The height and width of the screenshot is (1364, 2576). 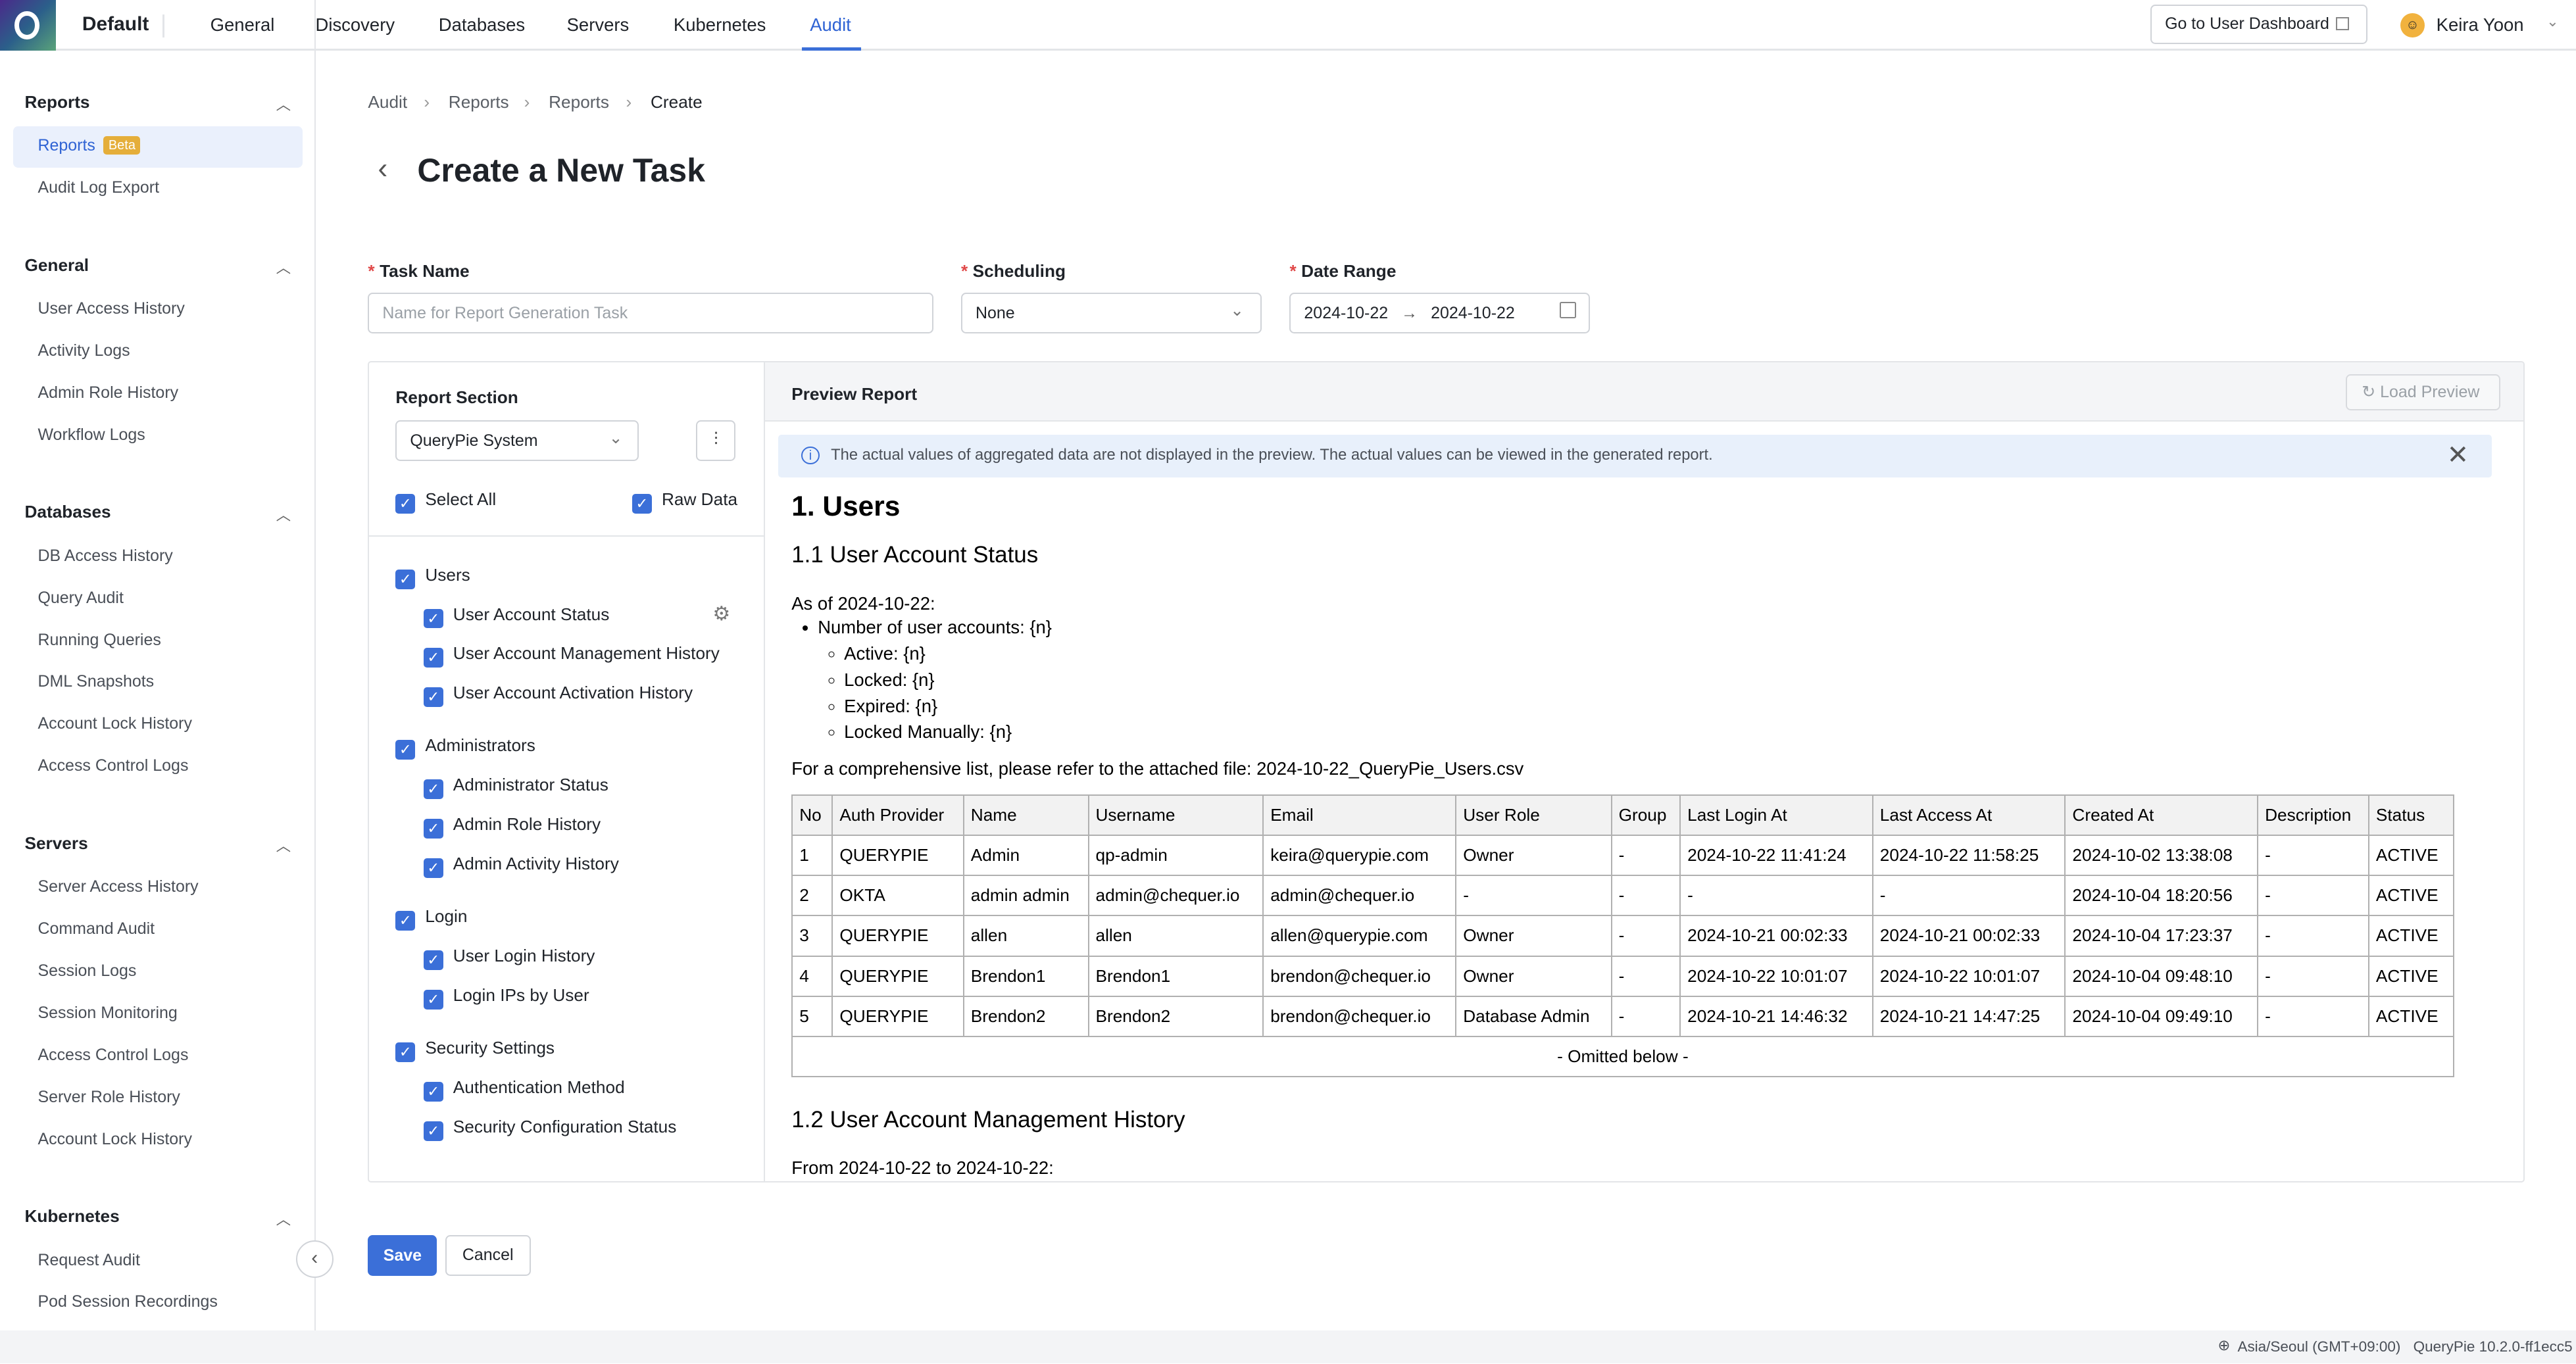 What do you see at coordinates (314, 1259) in the screenshot?
I see `collapse-sidebar-button: ‹` at bounding box center [314, 1259].